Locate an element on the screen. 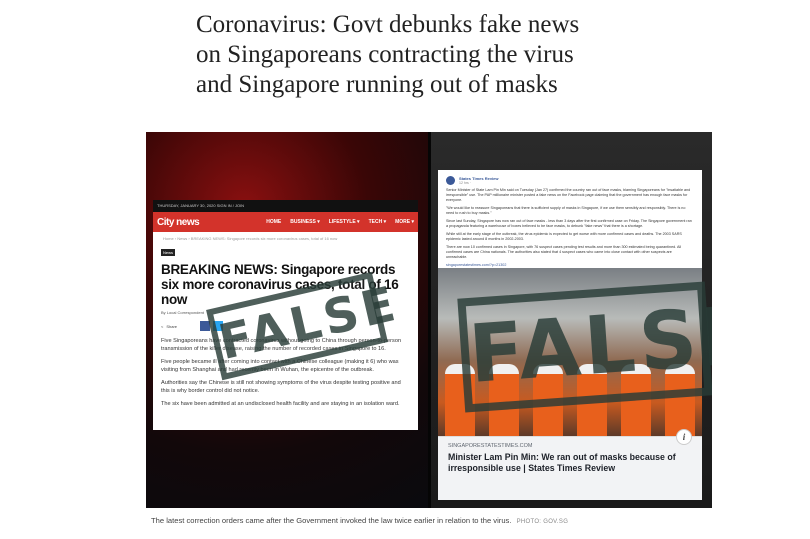 This screenshot has height=539, width=810. fb-post-header: States Times Review 12 hrs · is located at coordinates (570, 177).